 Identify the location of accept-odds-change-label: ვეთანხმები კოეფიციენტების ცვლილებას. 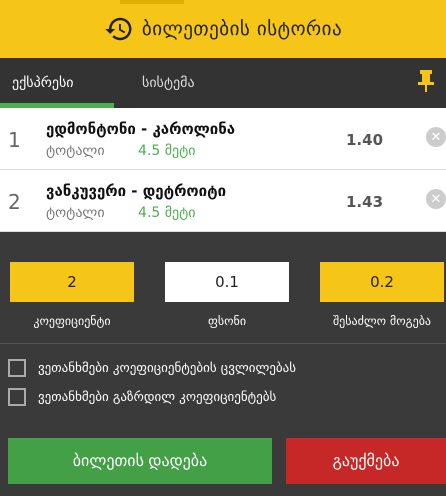
(167, 368).